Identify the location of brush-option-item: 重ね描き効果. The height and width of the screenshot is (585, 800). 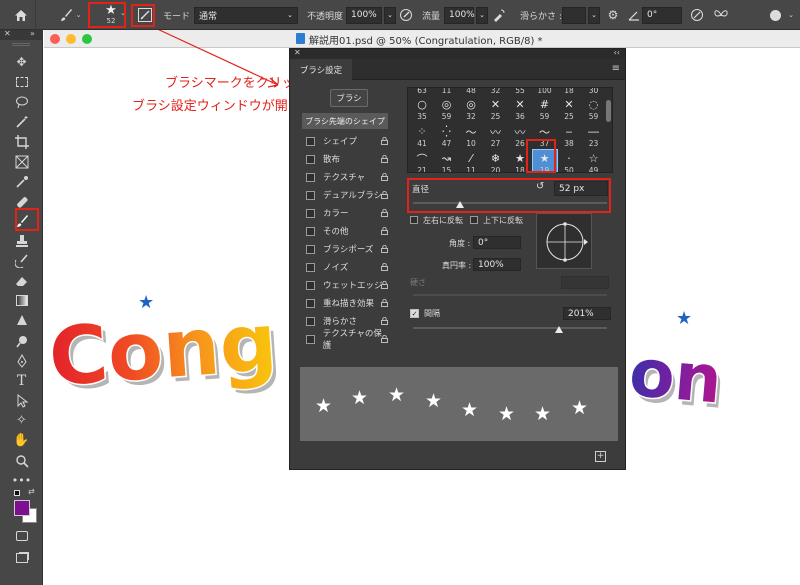
(345, 303).